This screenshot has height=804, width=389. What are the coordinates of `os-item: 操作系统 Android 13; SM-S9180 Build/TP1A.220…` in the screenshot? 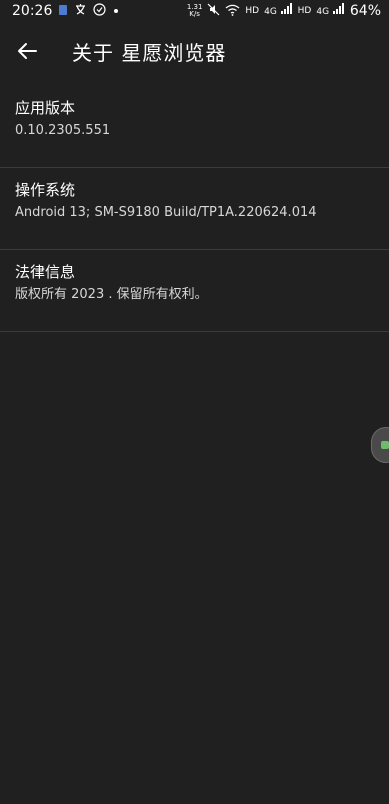 It's located at (194, 209).